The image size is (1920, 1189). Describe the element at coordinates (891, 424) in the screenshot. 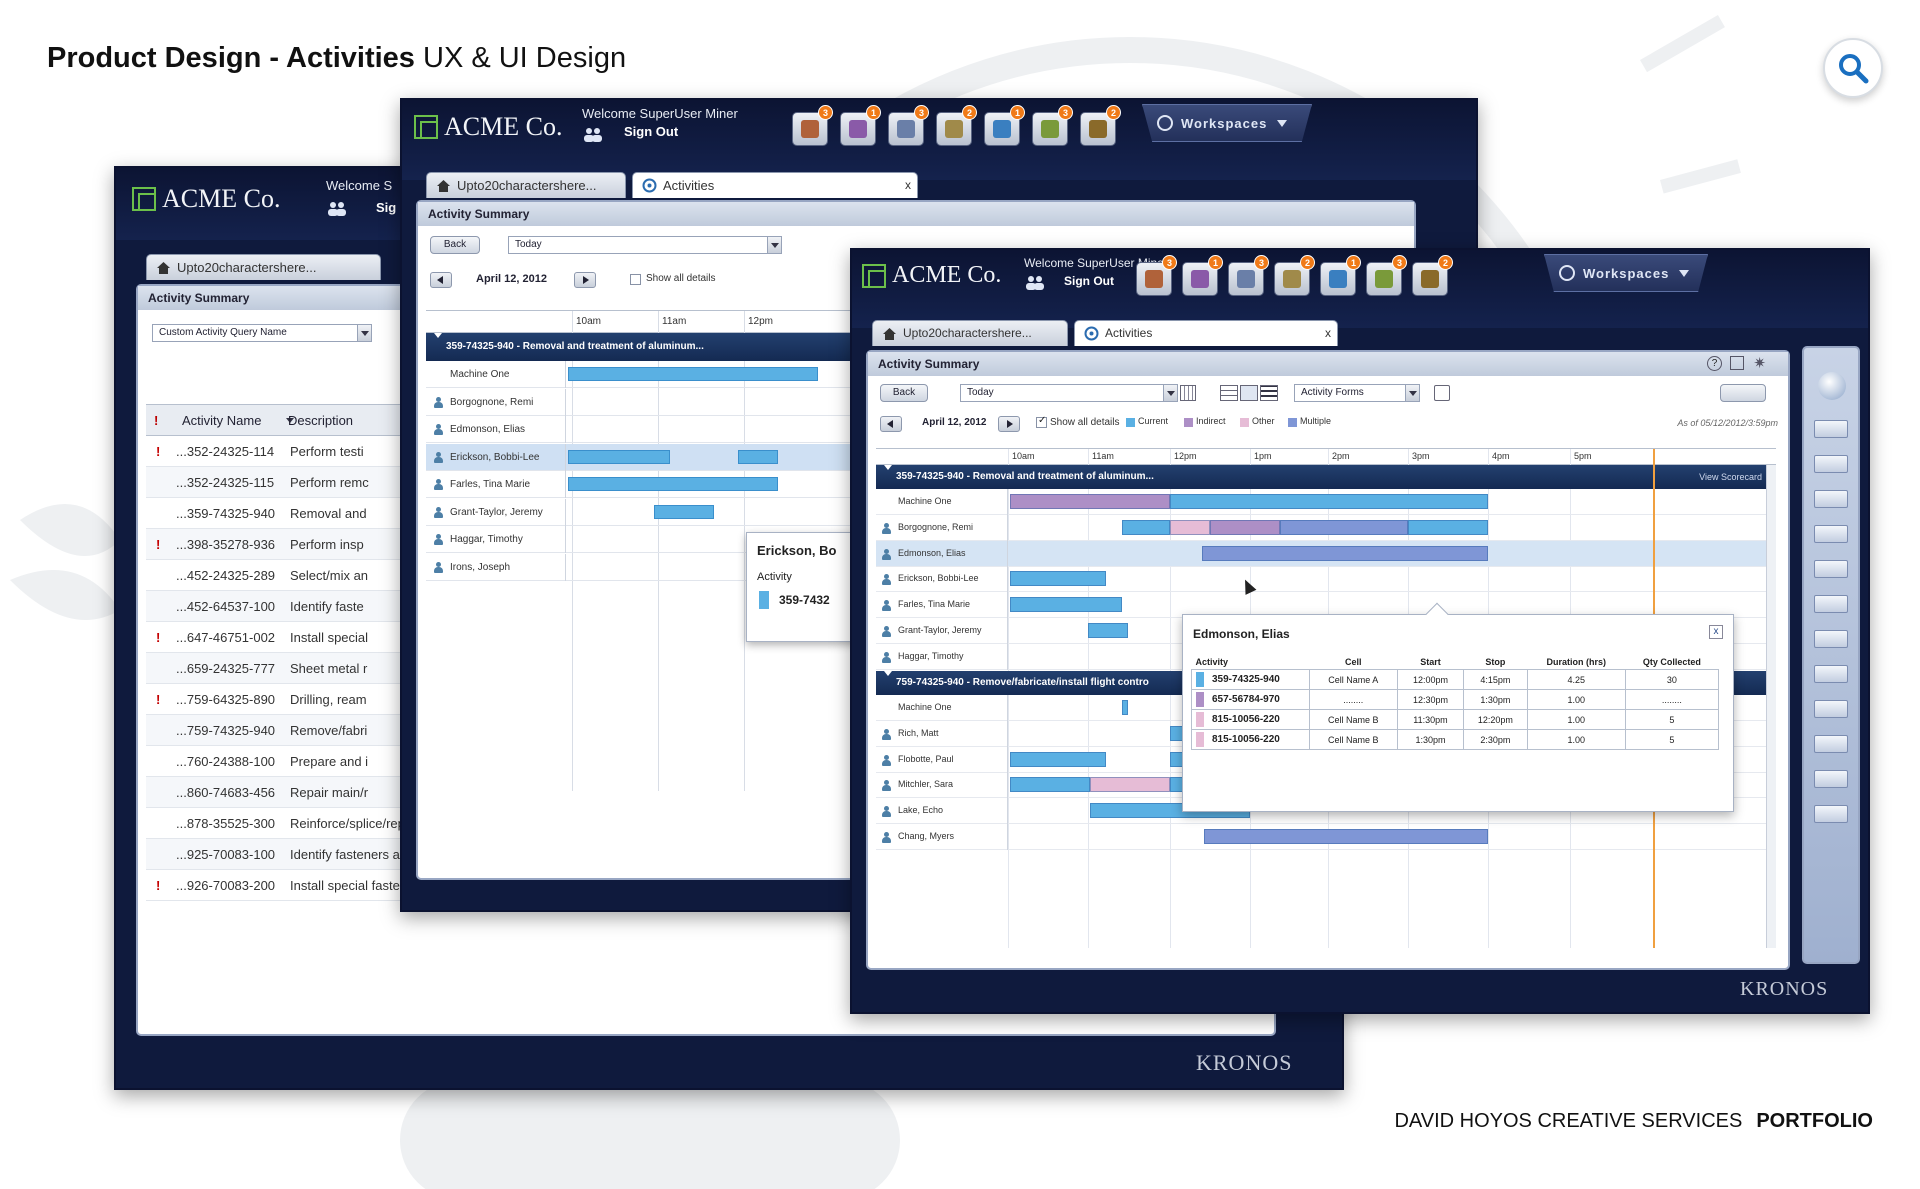

I see `front-prev-day-button` at that location.